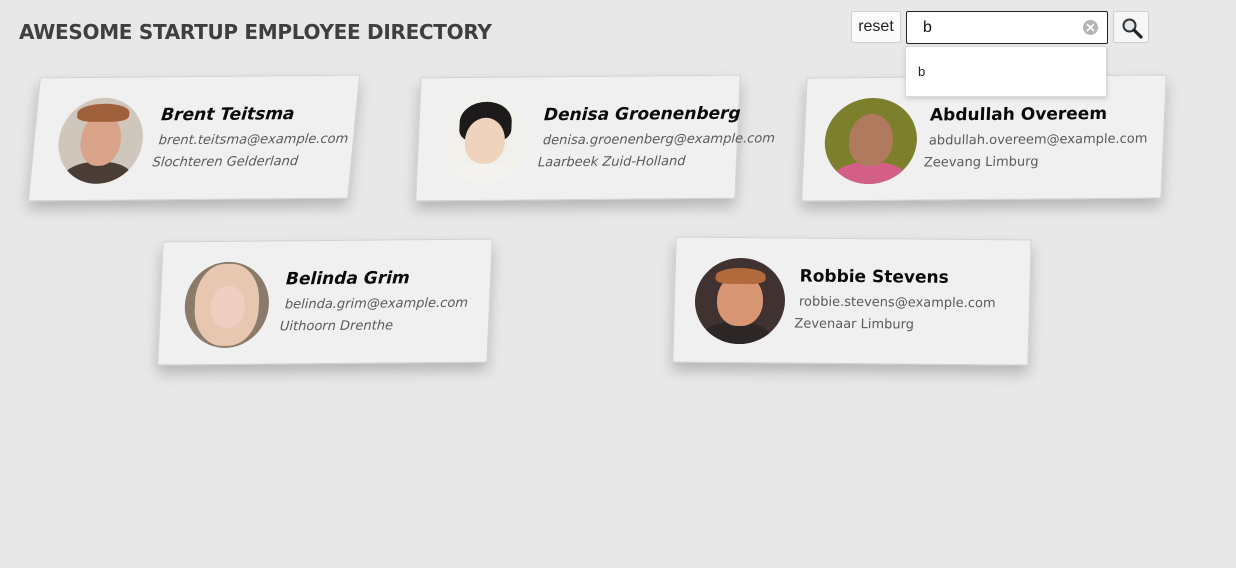  What do you see at coordinates (1131, 27) in the screenshot?
I see `search-button` at bounding box center [1131, 27].